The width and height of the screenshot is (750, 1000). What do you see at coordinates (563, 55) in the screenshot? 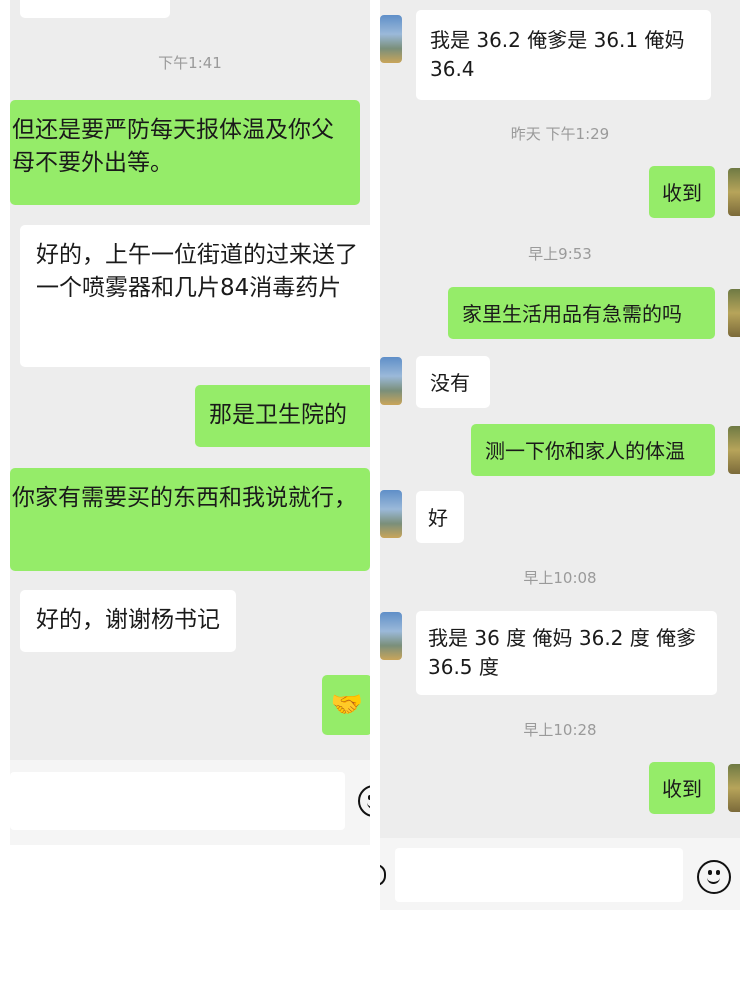
I see `received-message: 我是 36.2 俺爹是 36.1 俺妈 36.4` at bounding box center [563, 55].